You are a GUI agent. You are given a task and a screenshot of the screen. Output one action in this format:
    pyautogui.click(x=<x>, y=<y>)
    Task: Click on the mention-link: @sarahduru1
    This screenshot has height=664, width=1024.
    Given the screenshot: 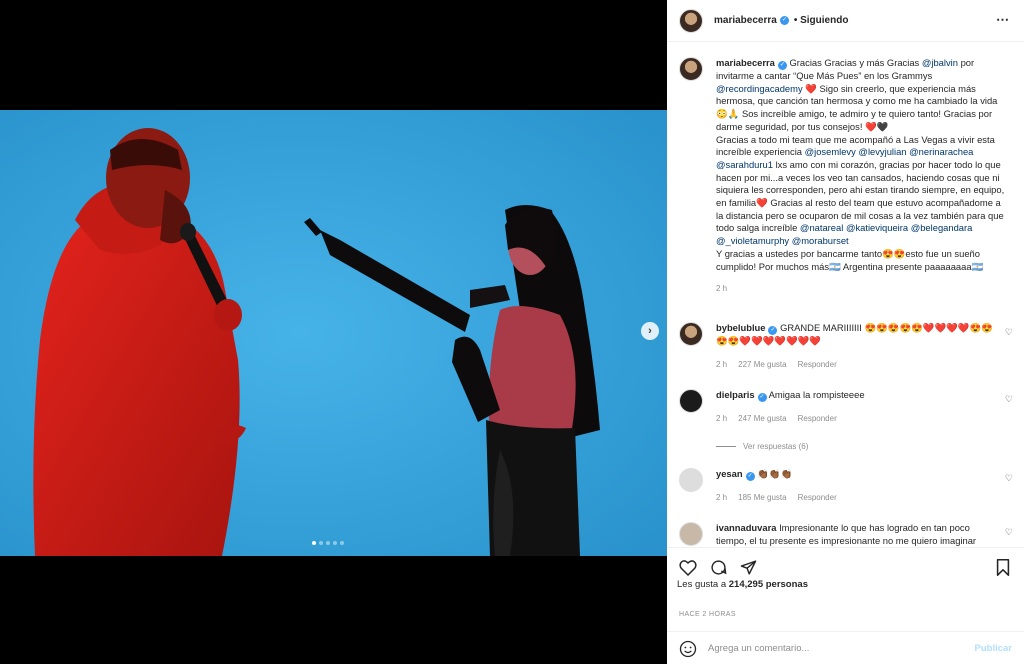 What is the action you would take?
    pyautogui.click(x=744, y=164)
    